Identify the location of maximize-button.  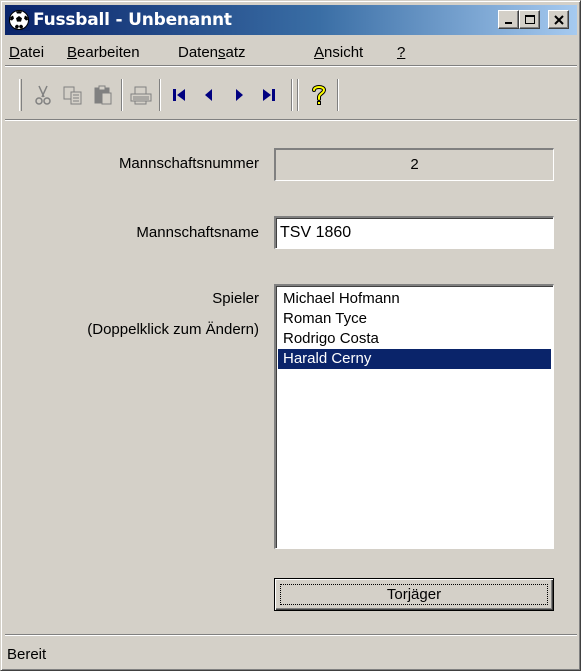
(529, 19).